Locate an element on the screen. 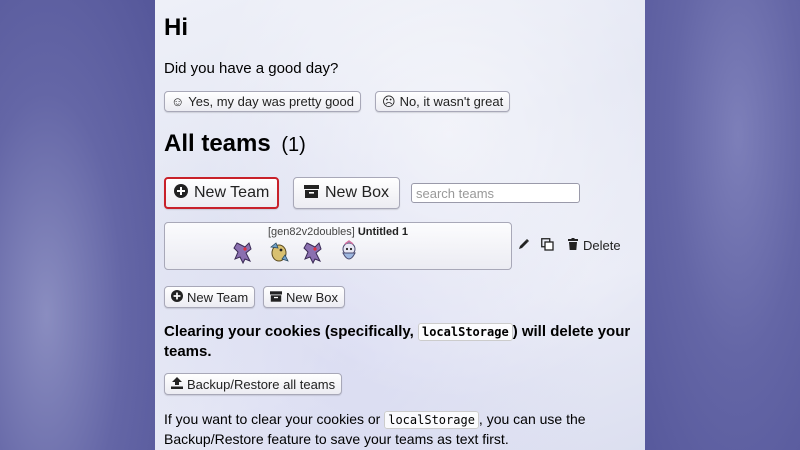  new-box-label: New Box is located at coordinates (357, 192).